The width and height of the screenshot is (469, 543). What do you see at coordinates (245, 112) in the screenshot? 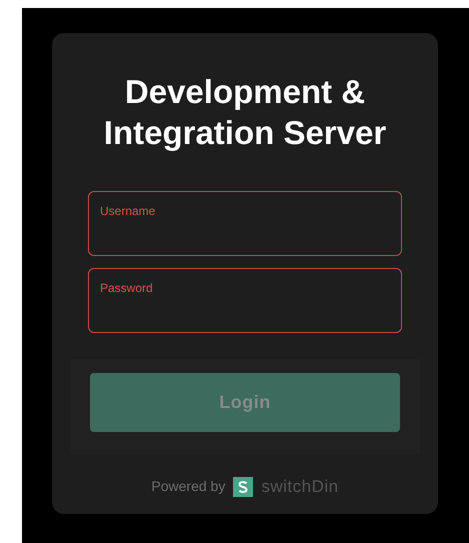
I see `page-title: Development & Integration Server` at bounding box center [245, 112].